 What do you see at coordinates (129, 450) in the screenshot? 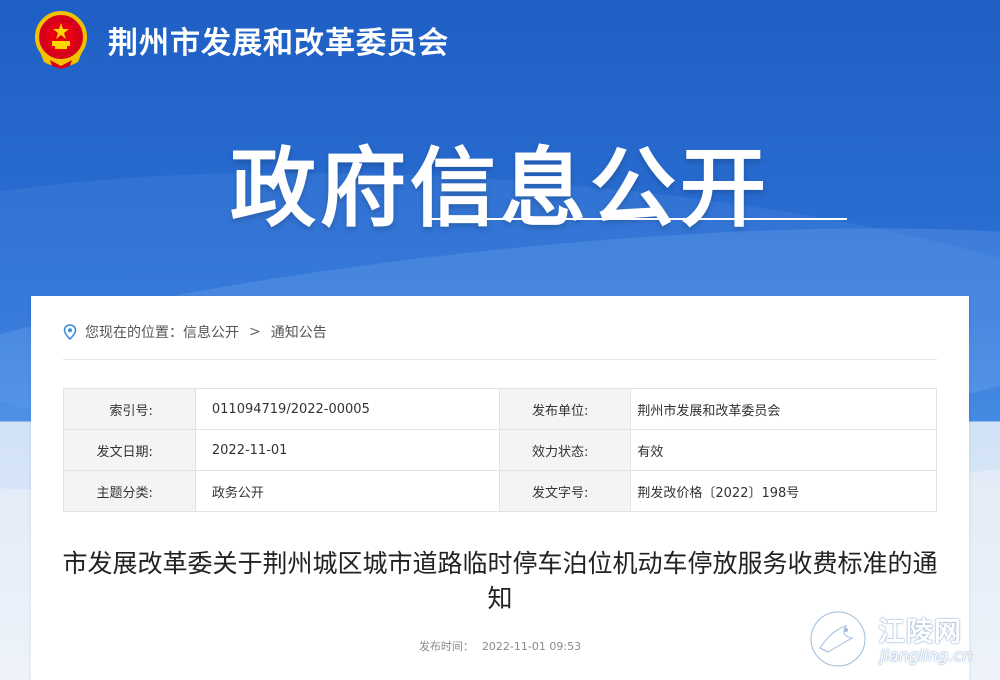
I see `meta-label-issue-date: 发文日期:` at bounding box center [129, 450].